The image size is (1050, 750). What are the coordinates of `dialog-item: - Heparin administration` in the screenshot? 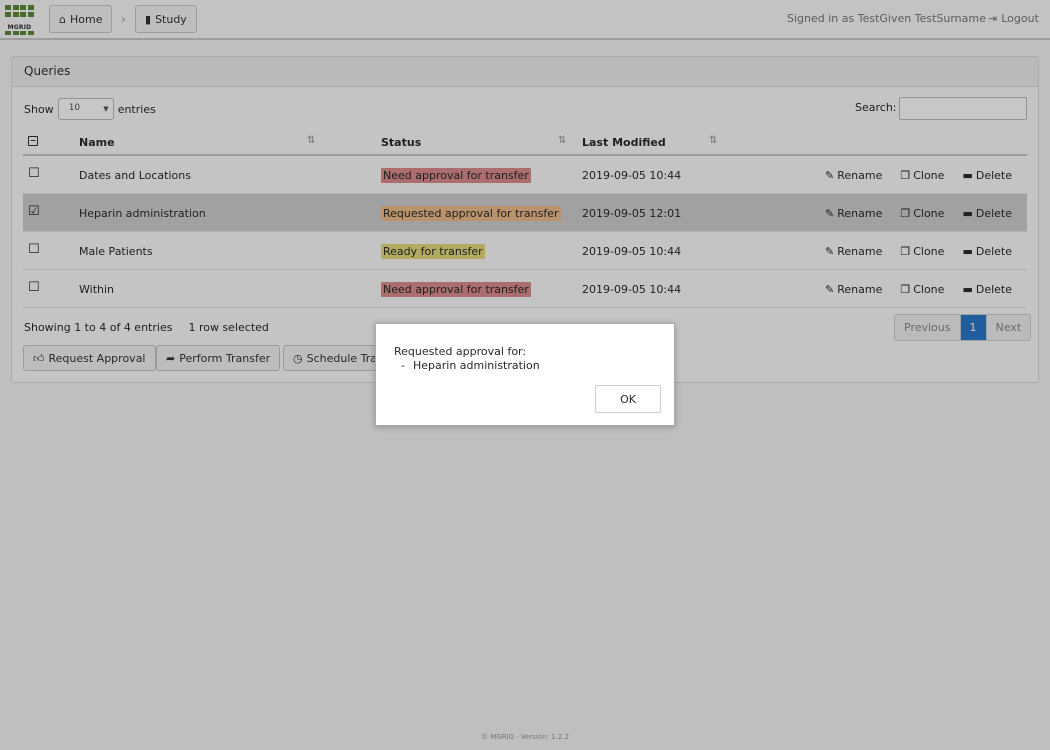 It's located at (470, 365).